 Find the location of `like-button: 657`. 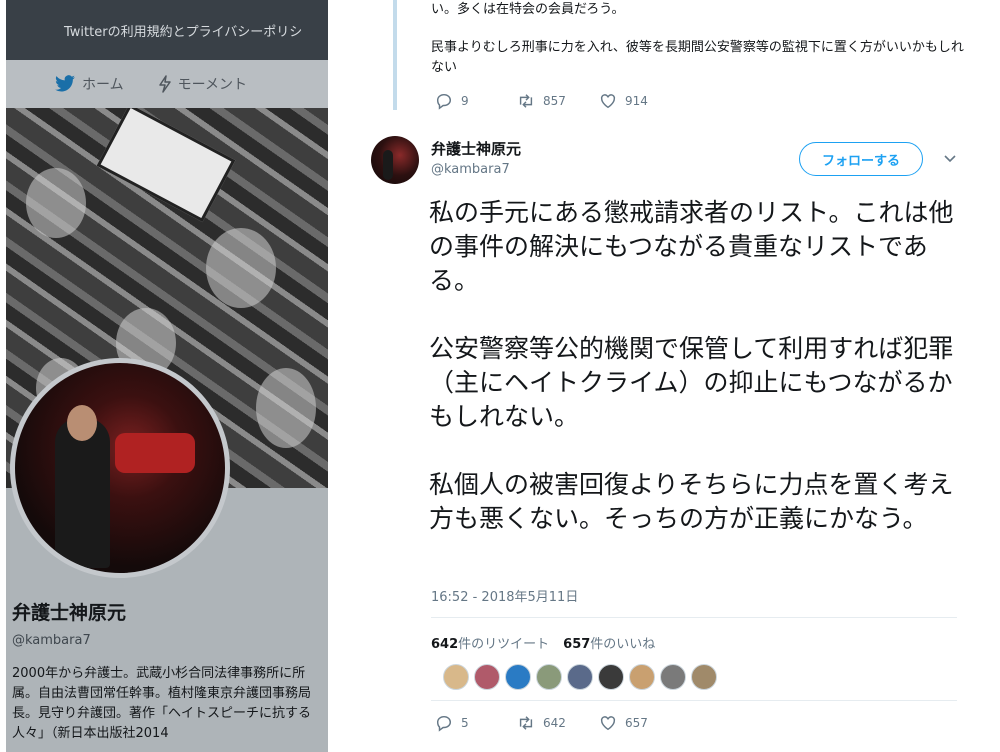

like-button: 657 is located at coordinates (640, 723).